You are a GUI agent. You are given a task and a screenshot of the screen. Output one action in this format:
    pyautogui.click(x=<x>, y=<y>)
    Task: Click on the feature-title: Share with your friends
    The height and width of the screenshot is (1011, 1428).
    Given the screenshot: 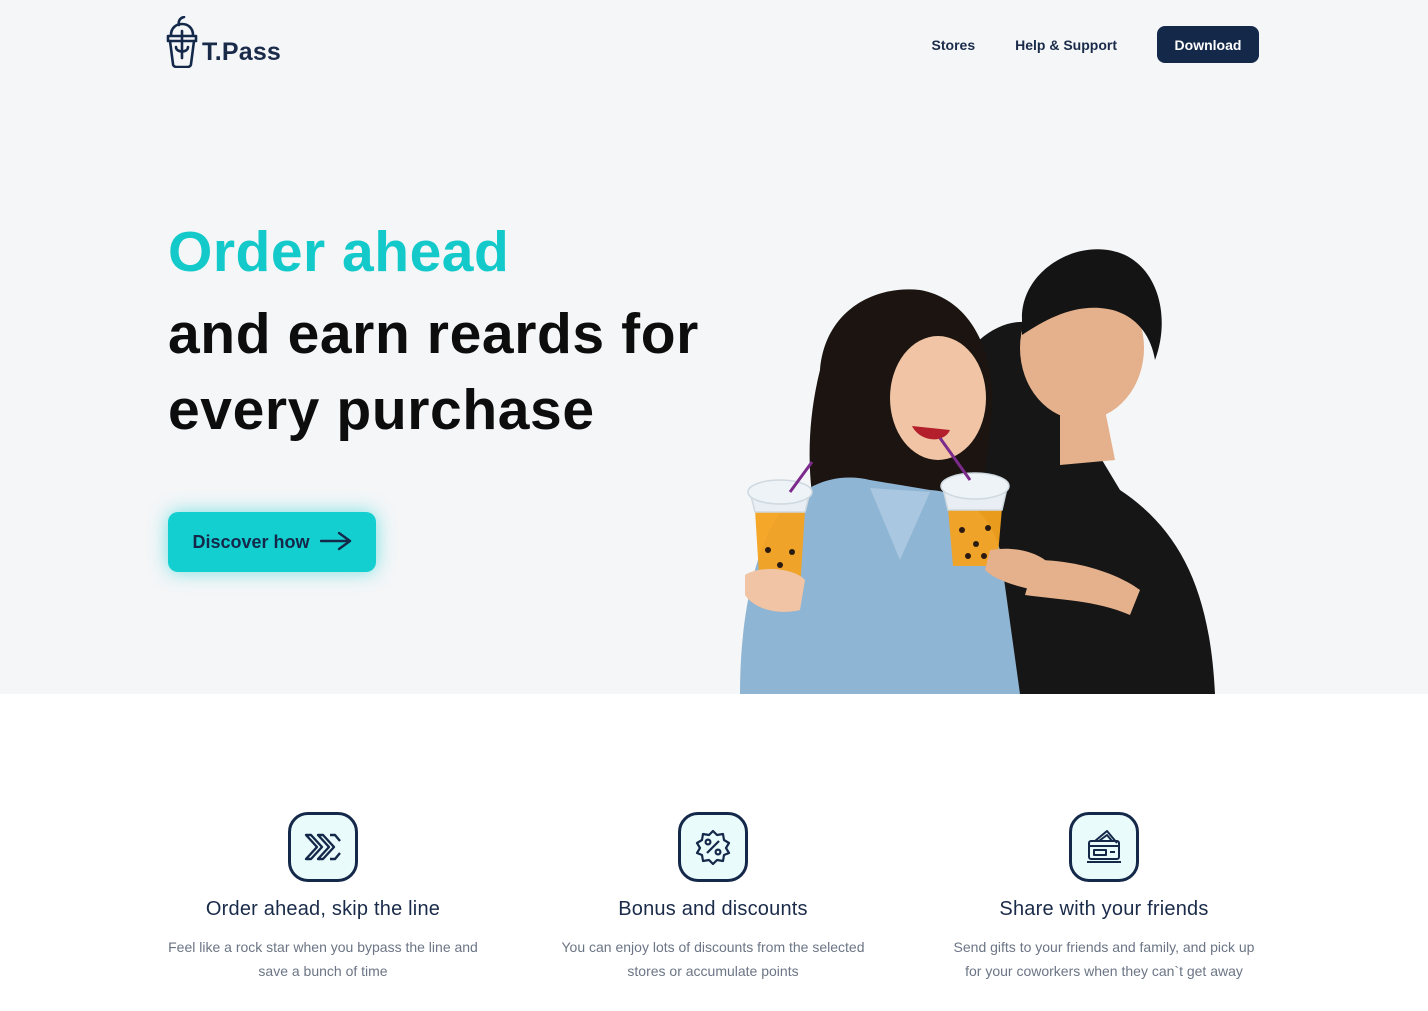 What is the action you would take?
    pyautogui.click(x=1104, y=909)
    